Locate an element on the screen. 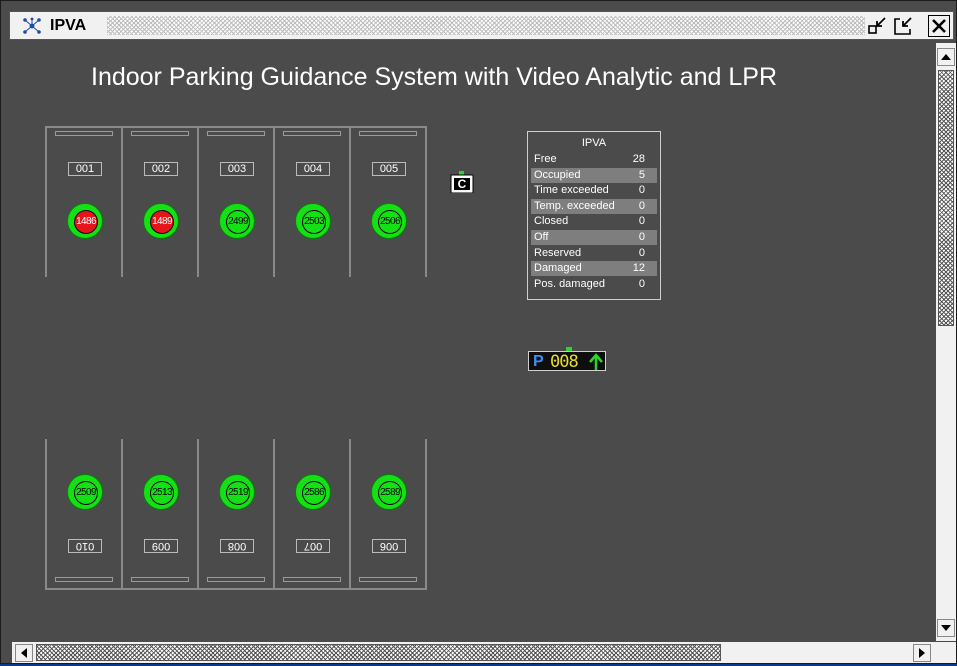 This screenshot has height=666, width=957. sensor-id: 2519 is located at coordinates (238, 493).